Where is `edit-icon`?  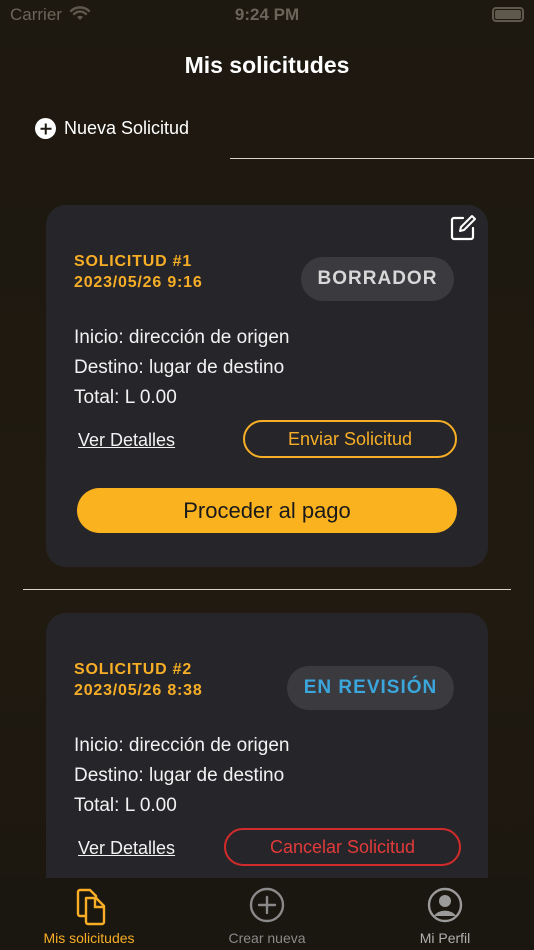
edit-icon is located at coordinates (463, 228).